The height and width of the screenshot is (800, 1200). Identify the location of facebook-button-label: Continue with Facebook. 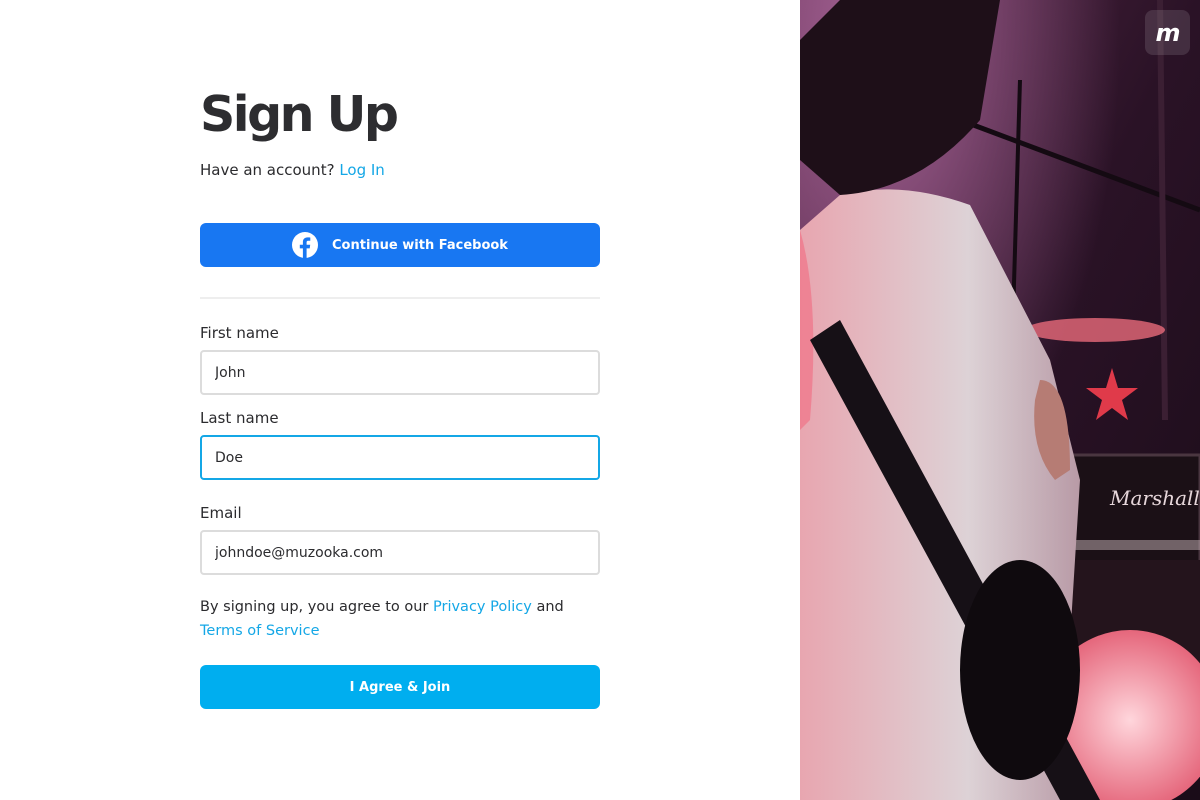
(420, 245).